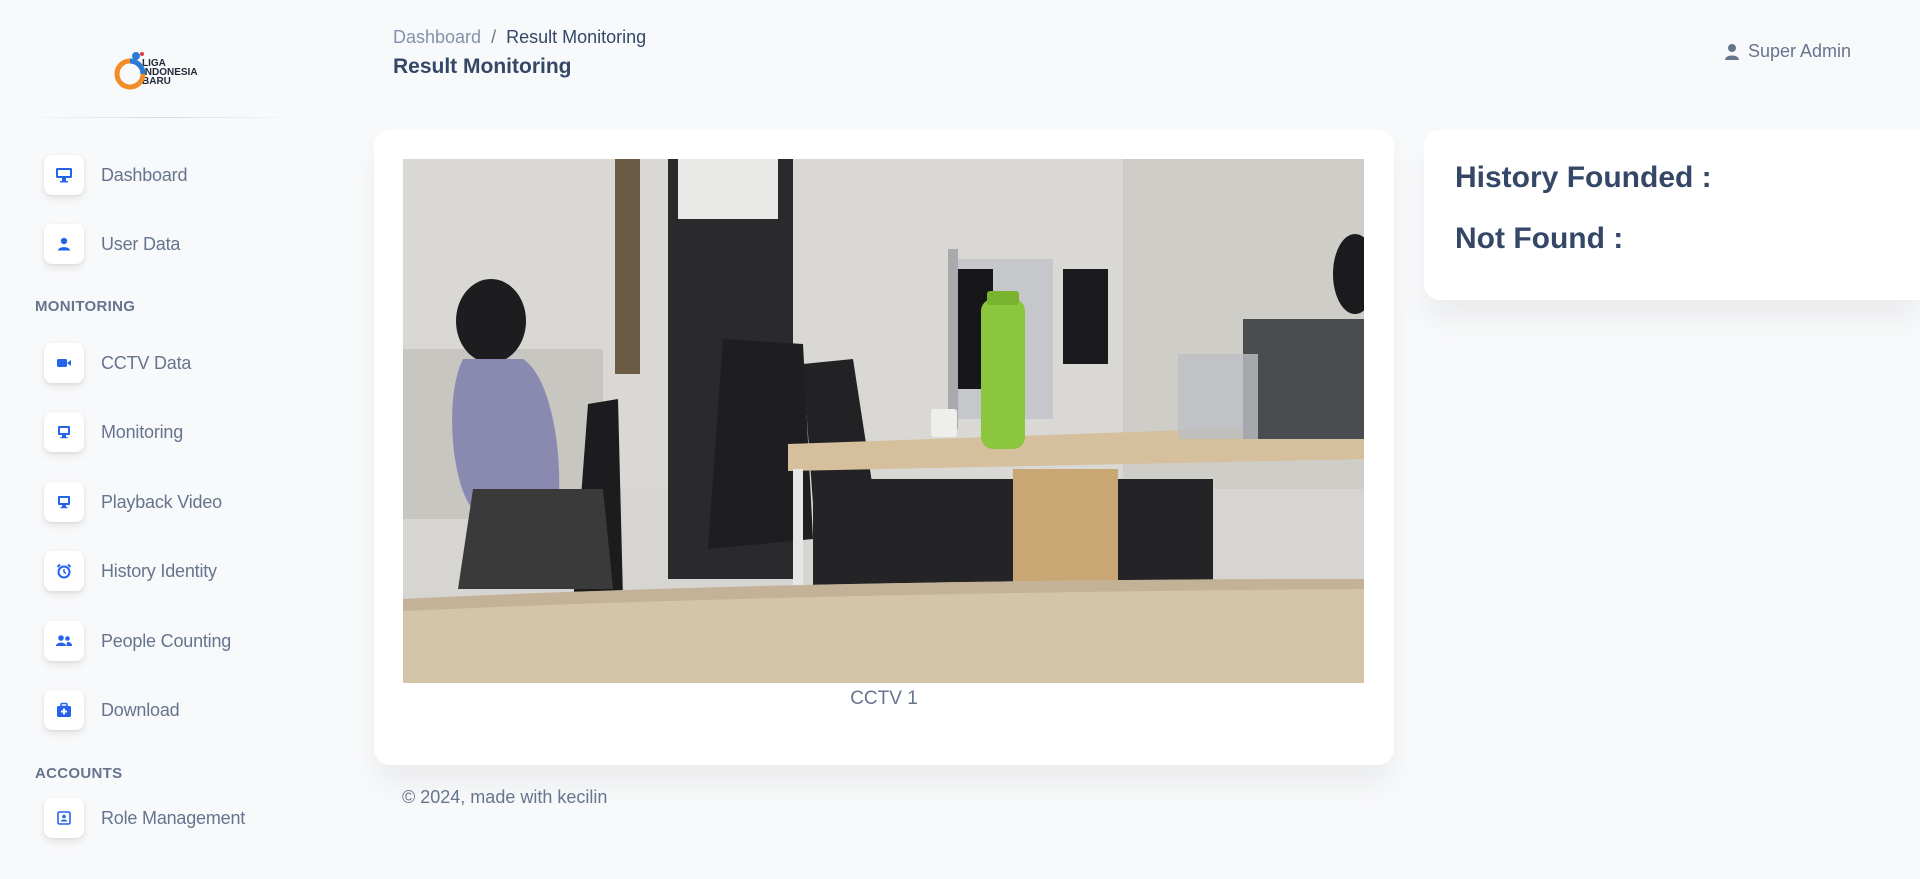 This screenshot has width=1920, height=879. What do you see at coordinates (576, 37) in the screenshot?
I see `breadcrumb-current: Result Monitoring` at bounding box center [576, 37].